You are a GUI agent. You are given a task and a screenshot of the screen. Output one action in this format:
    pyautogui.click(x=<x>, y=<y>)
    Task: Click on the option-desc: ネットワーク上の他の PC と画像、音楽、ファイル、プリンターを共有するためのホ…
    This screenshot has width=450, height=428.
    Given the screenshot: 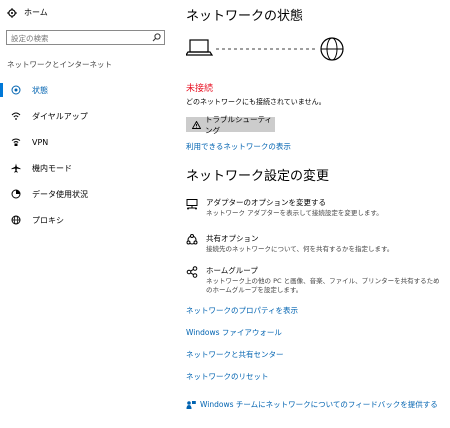 What is the action you would take?
    pyautogui.click(x=323, y=285)
    